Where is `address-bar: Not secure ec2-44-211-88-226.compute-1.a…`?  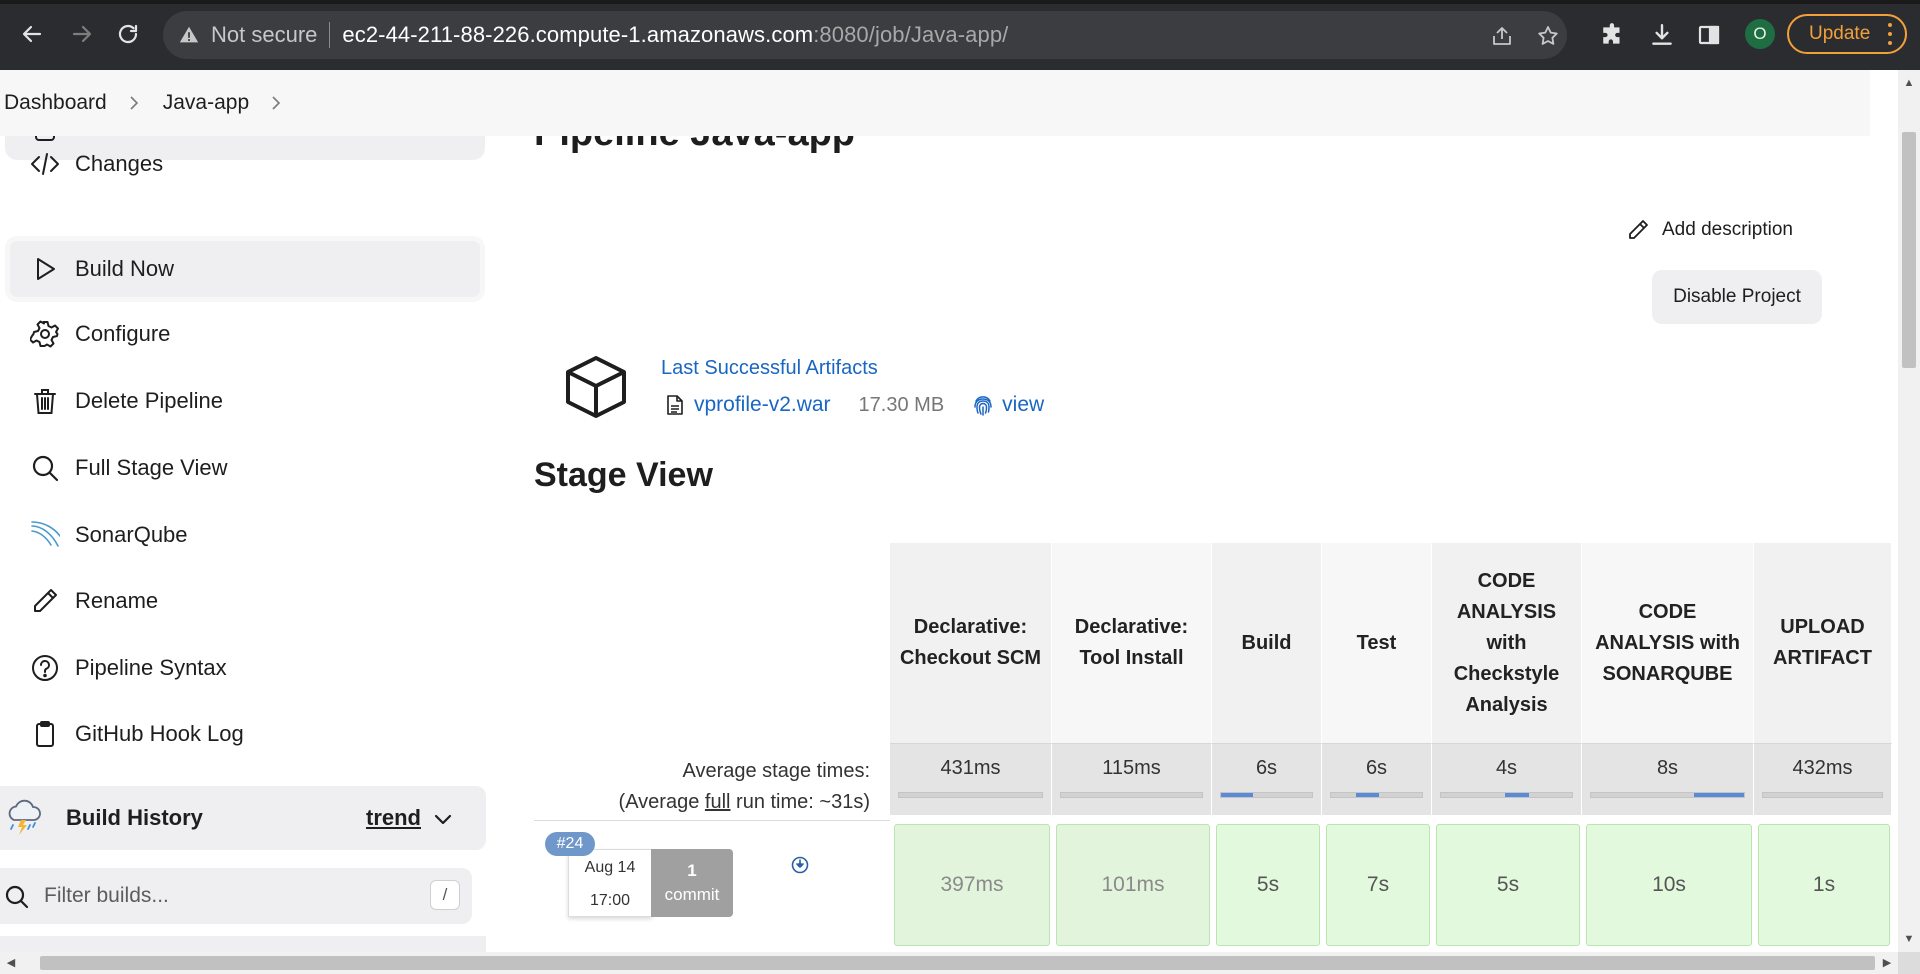
address-bar: Not secure ec2-44-211-88-226.compute-1.a… is located at coordinates (865, 35).